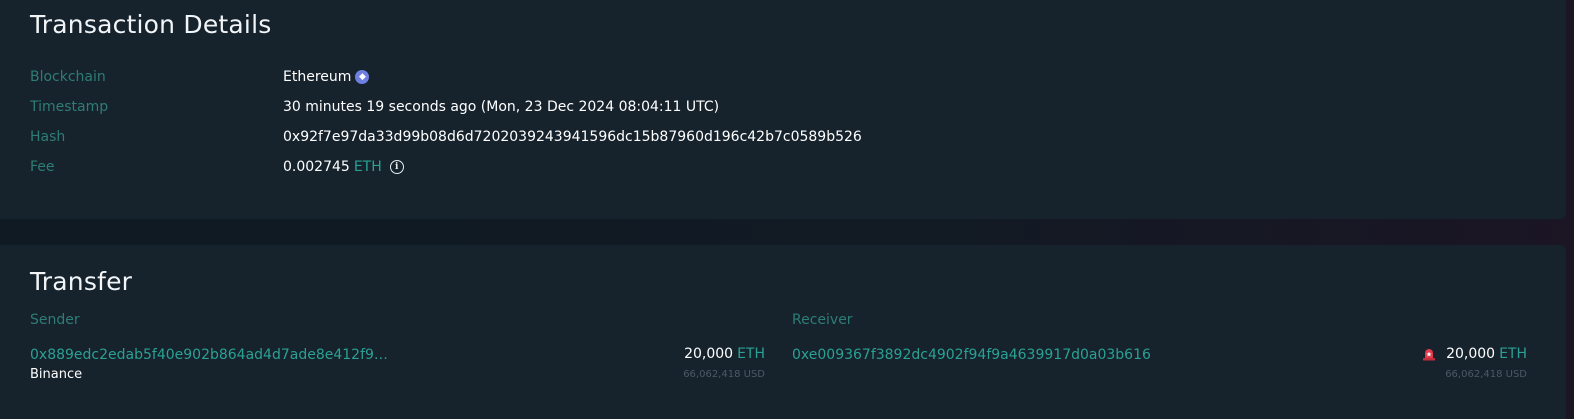 Image resolution: width=1574 pixels, height=419 pixels. I want to click on blockchain-value-wrap: Ethereum ◆, so click(326, 77).